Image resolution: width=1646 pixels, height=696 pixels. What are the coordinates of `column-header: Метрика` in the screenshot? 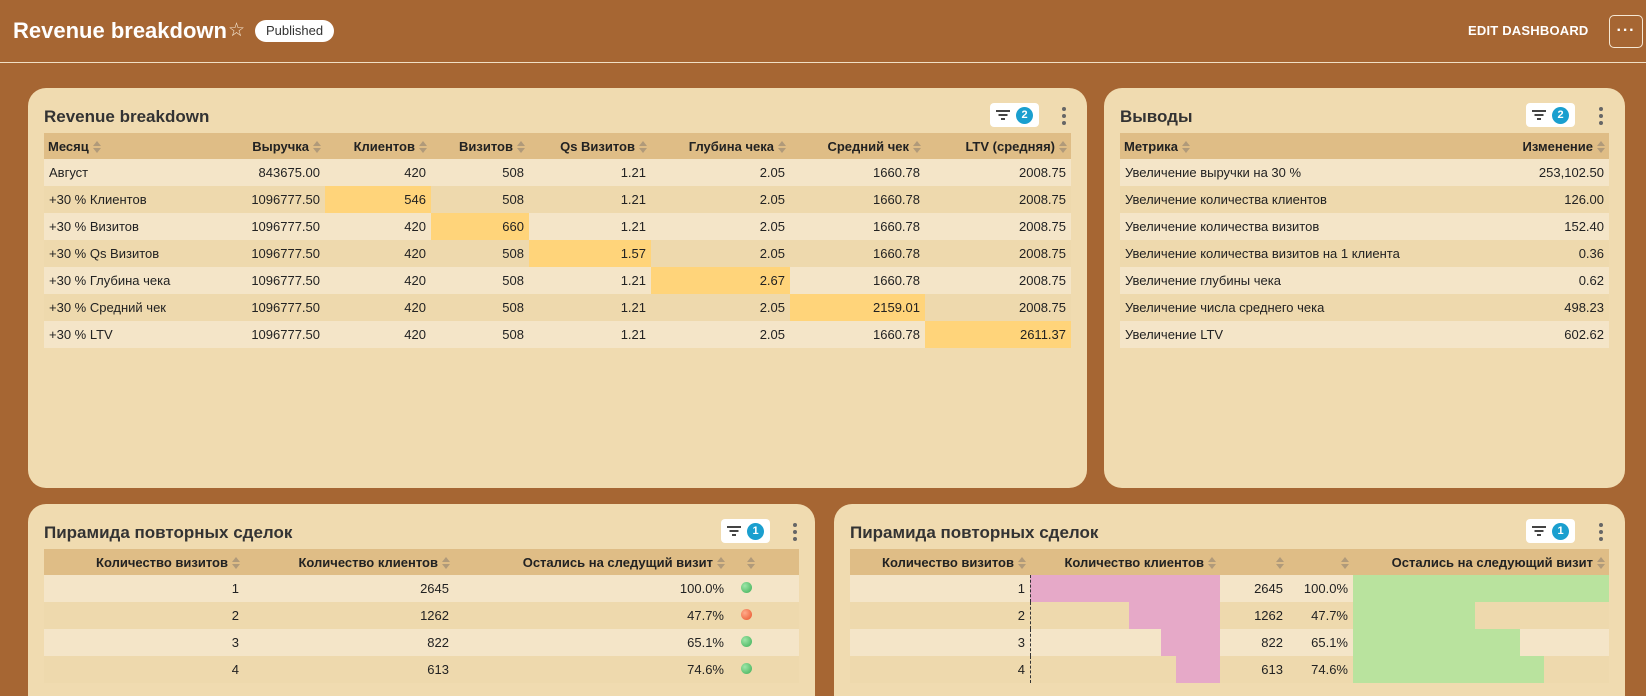 It's located at (1285, 146).